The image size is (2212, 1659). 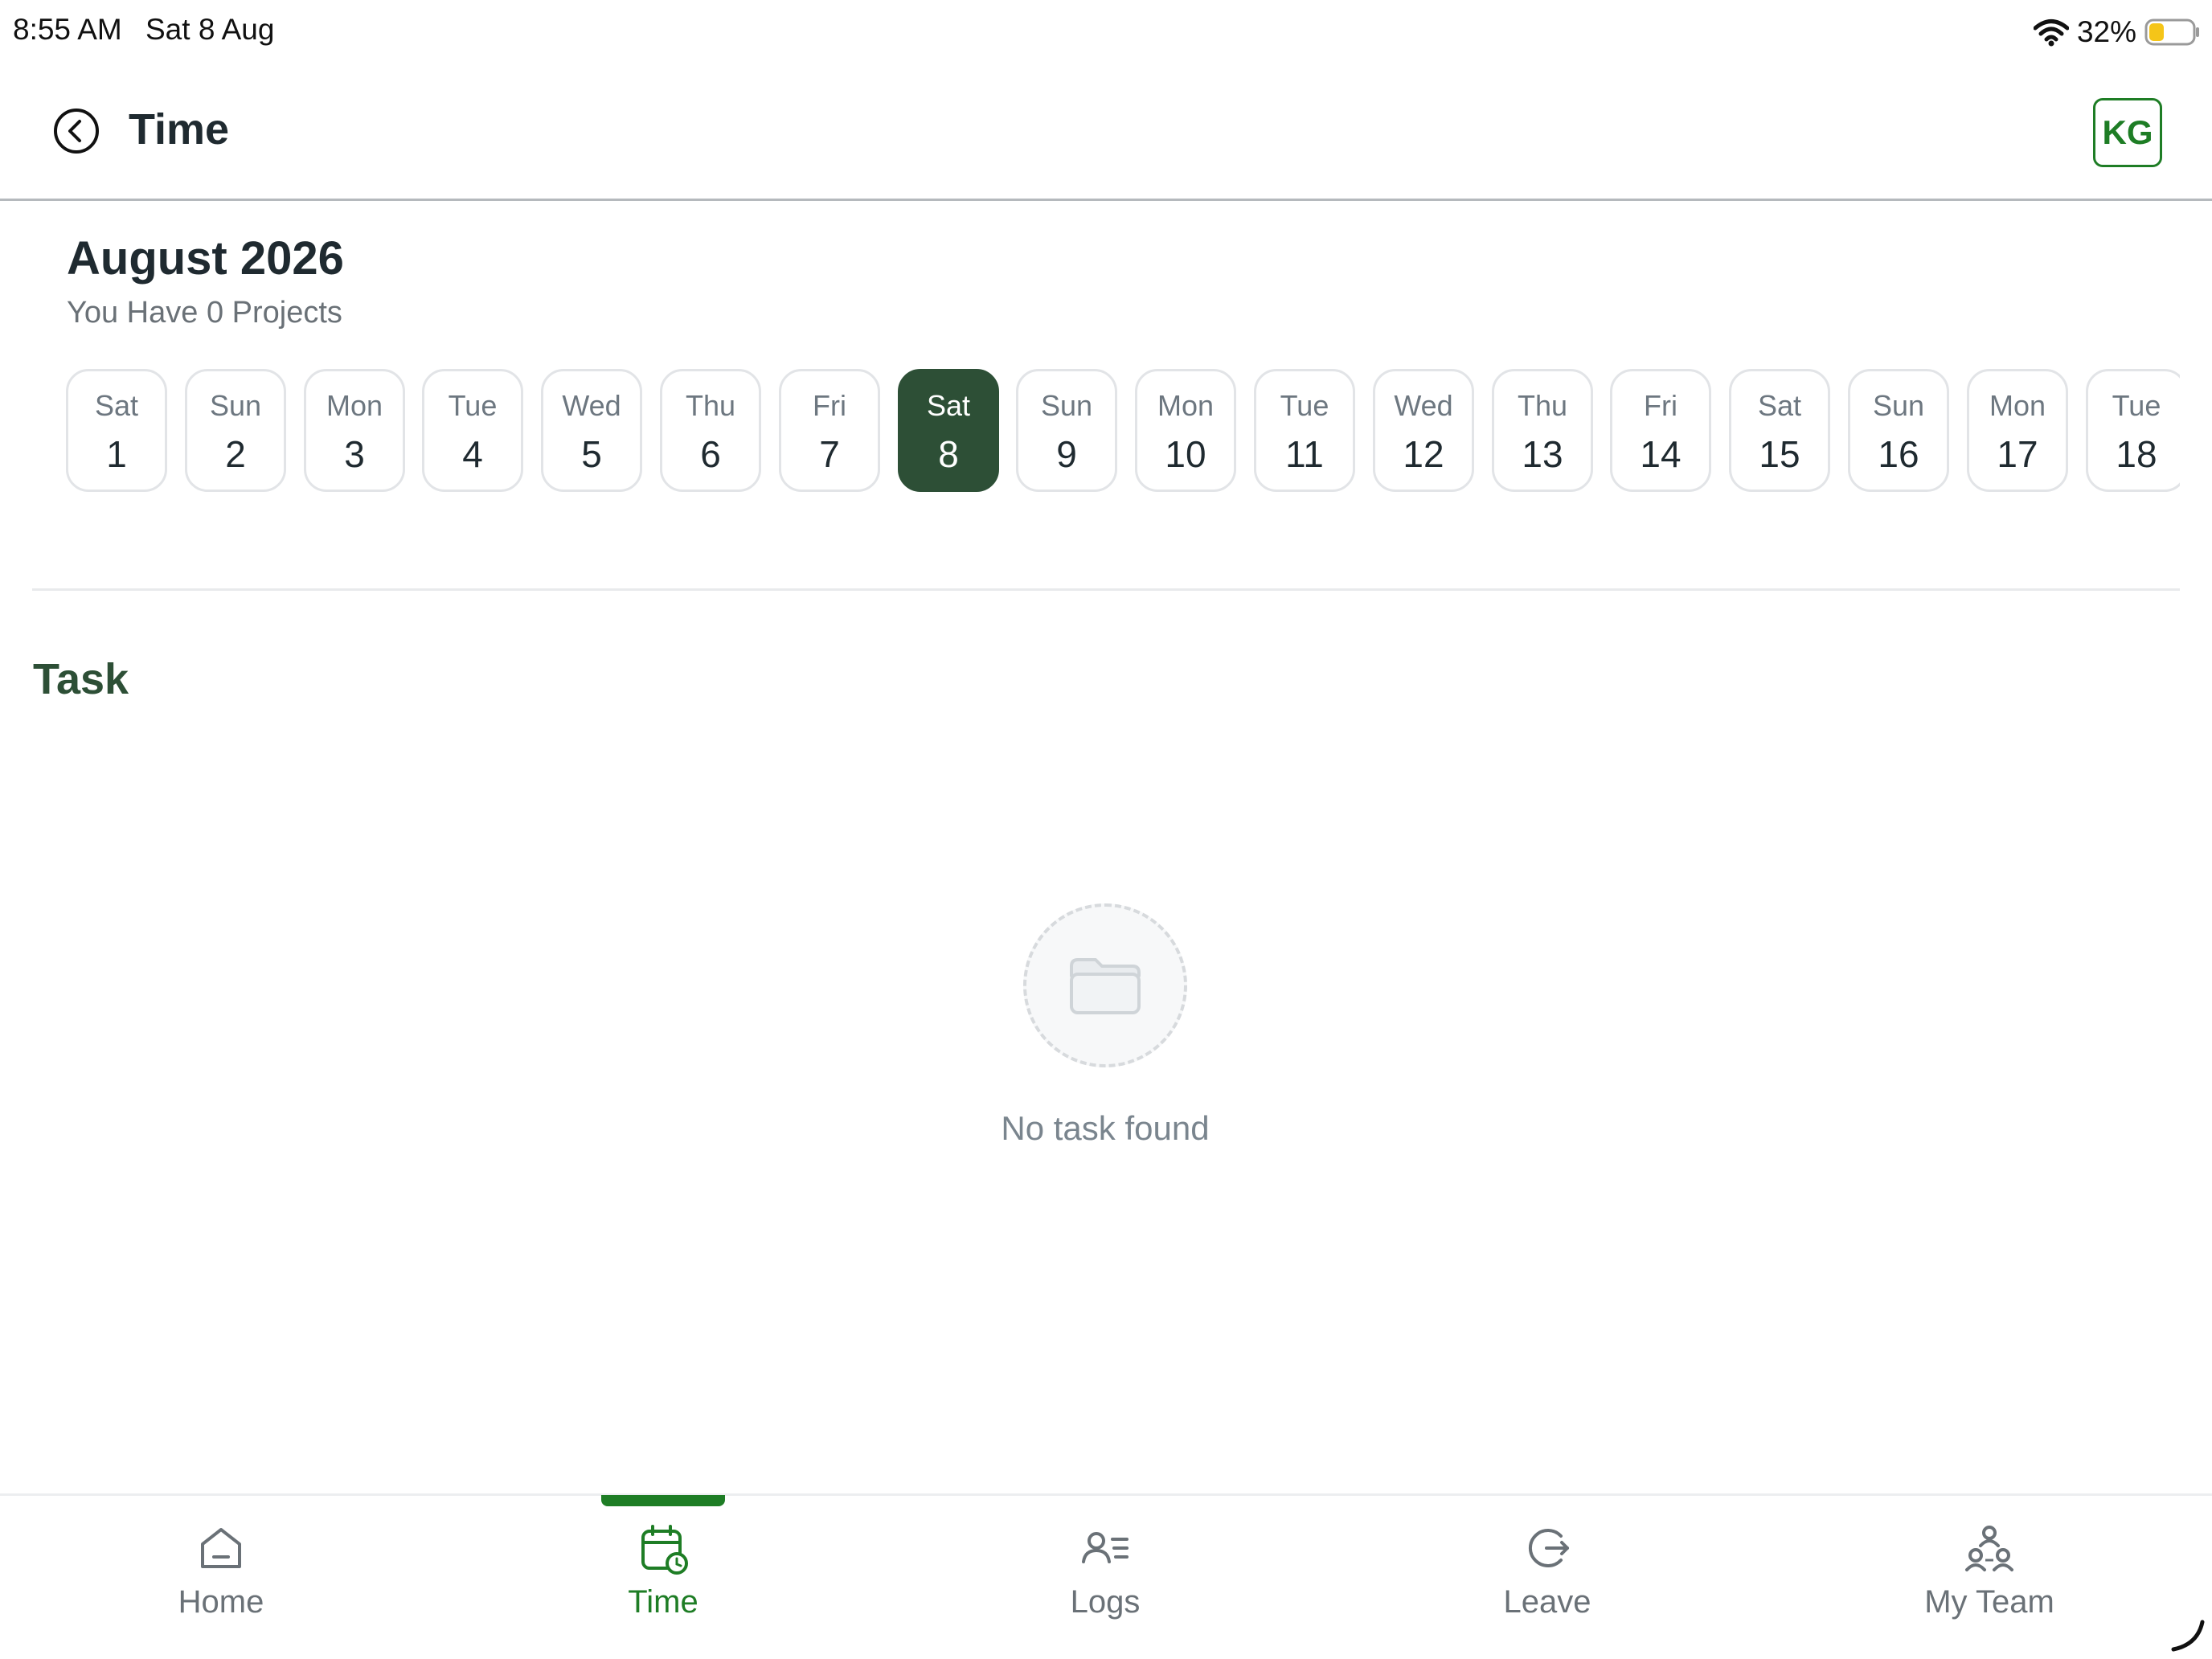 What do you see at coordinates (1066, 454) in the screenshot?
I see `day-number: 9` at bounding box center [1066, 454].